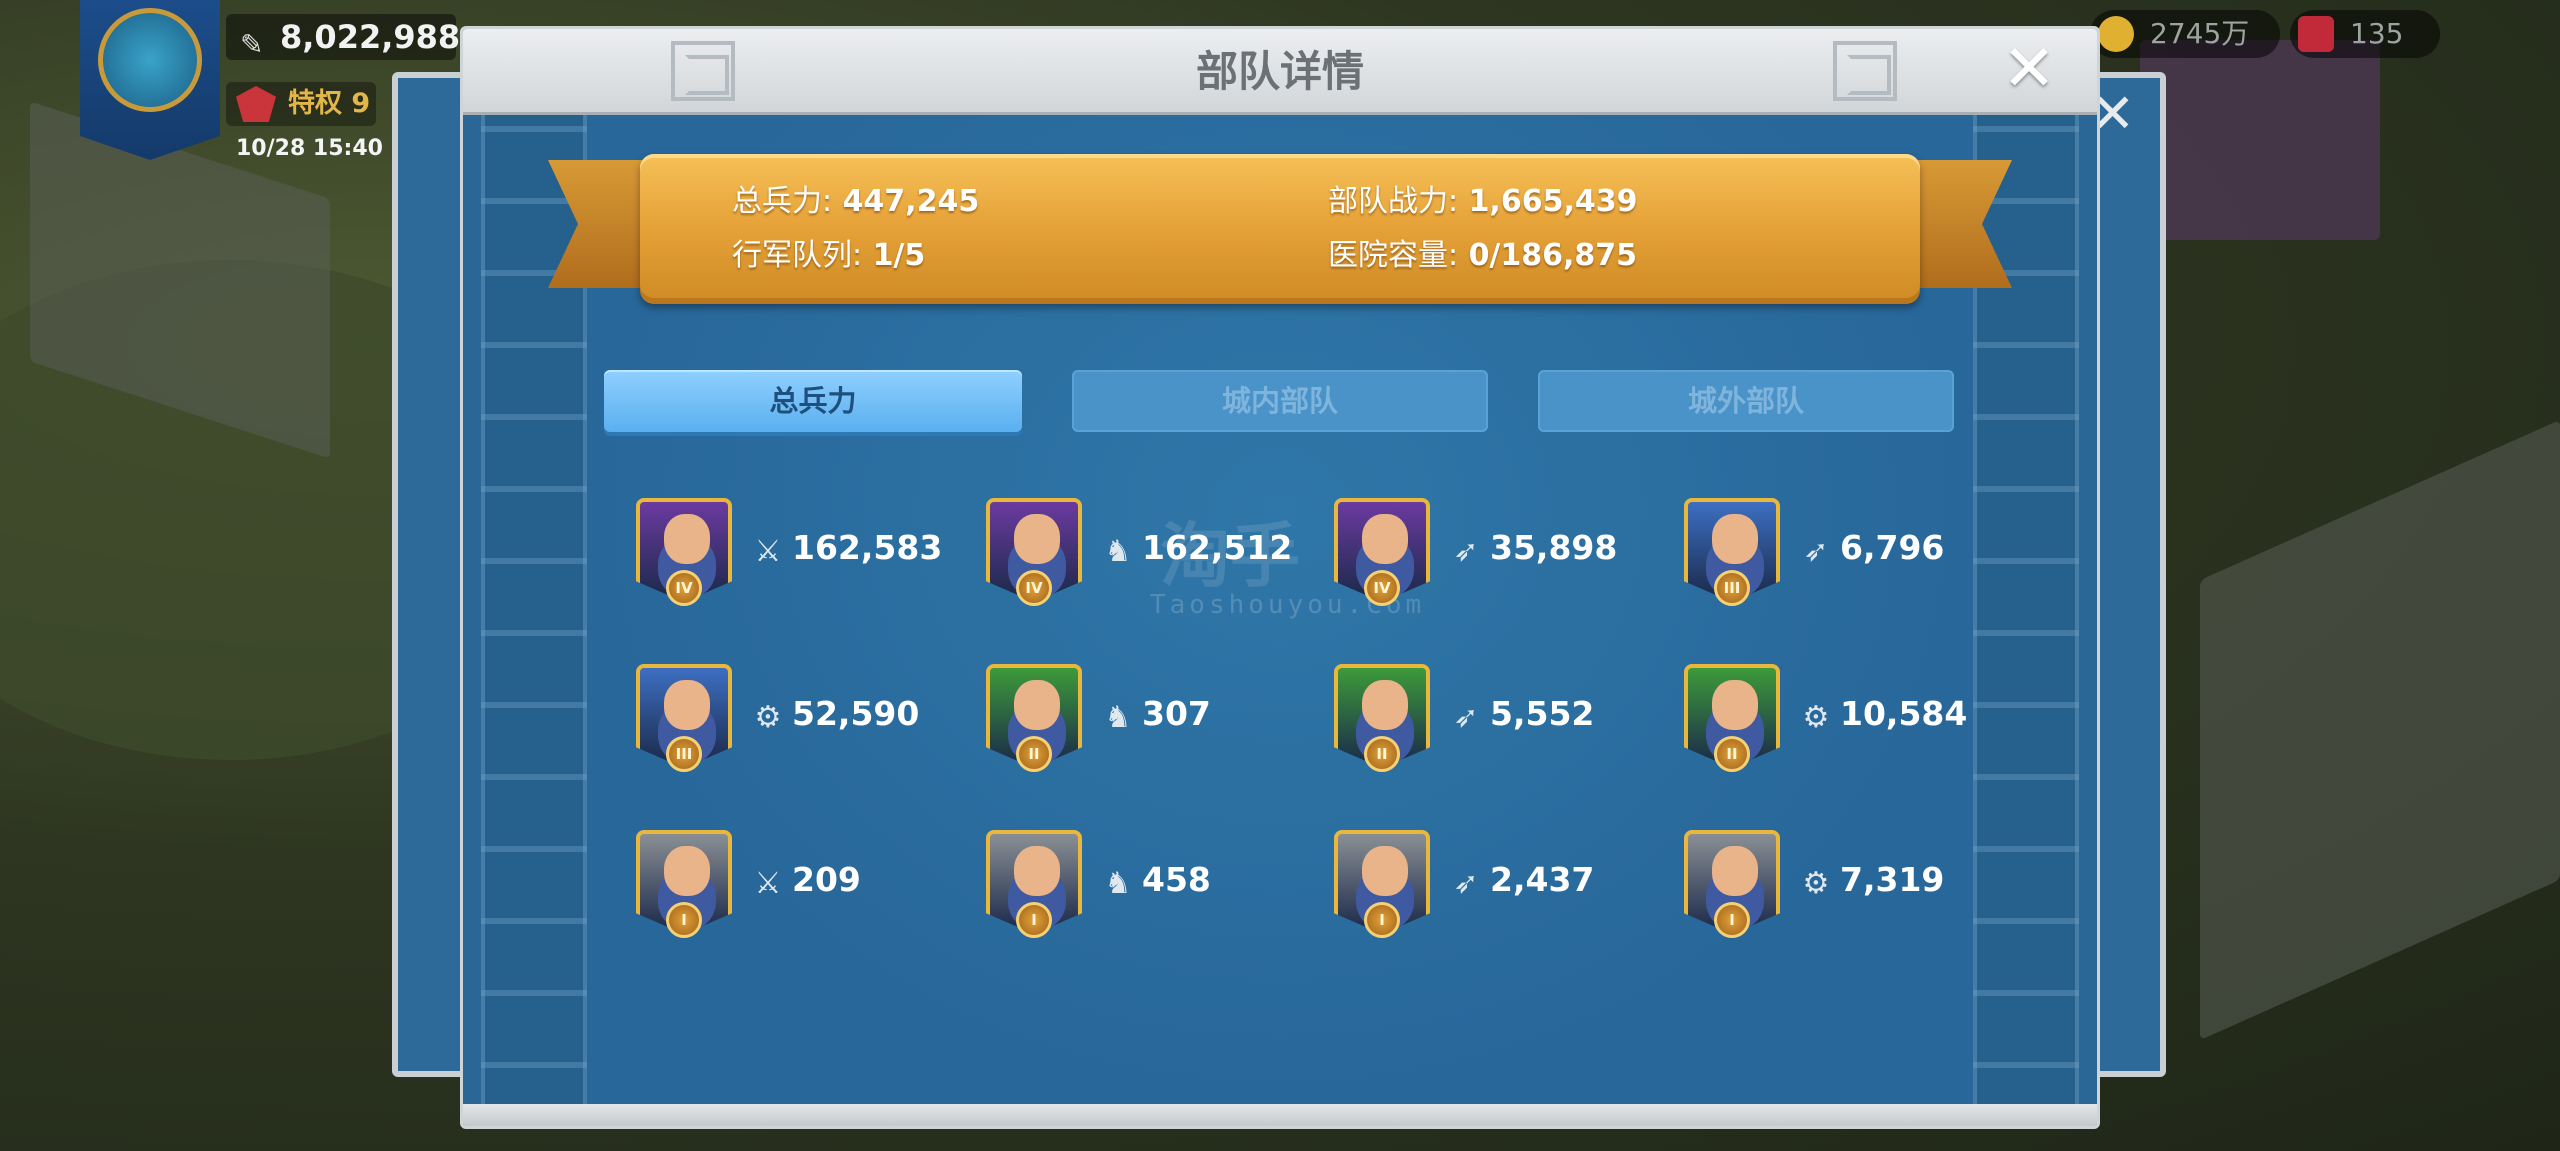 The image size is (2560, 1151). Describe the element at coordinates (797, 255) in the screenshot. I see `march-queue-label: 行军队列:` at that location.